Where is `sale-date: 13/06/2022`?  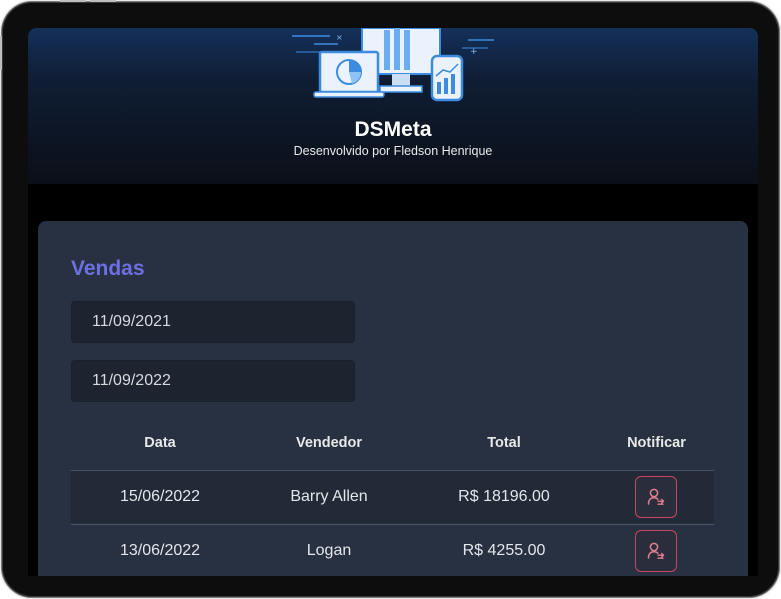 sale-date: 13/06/2022 is located at coordinates (160, 550).